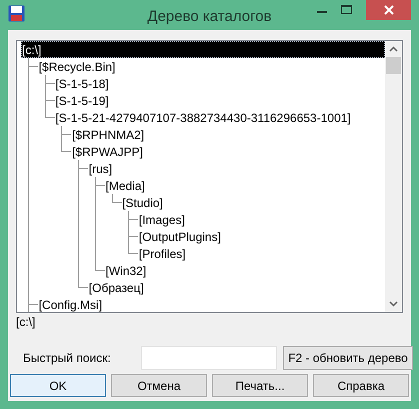 This screenshot has width=419, height=409. What do you see at coordinates (203, 49) in the screenshot?
I see `tree-item: [c:\]` at bounding box center [203, 49].